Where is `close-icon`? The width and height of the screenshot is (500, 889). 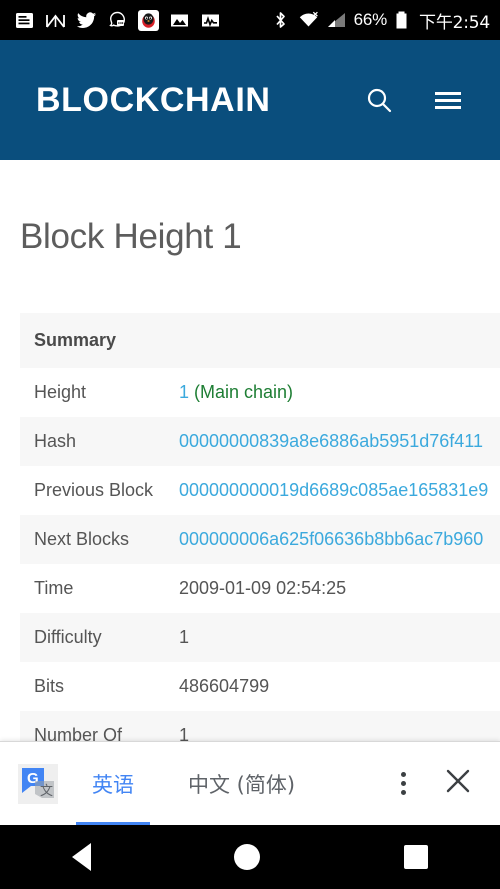
close-icon is located at coordinates (458, 783).